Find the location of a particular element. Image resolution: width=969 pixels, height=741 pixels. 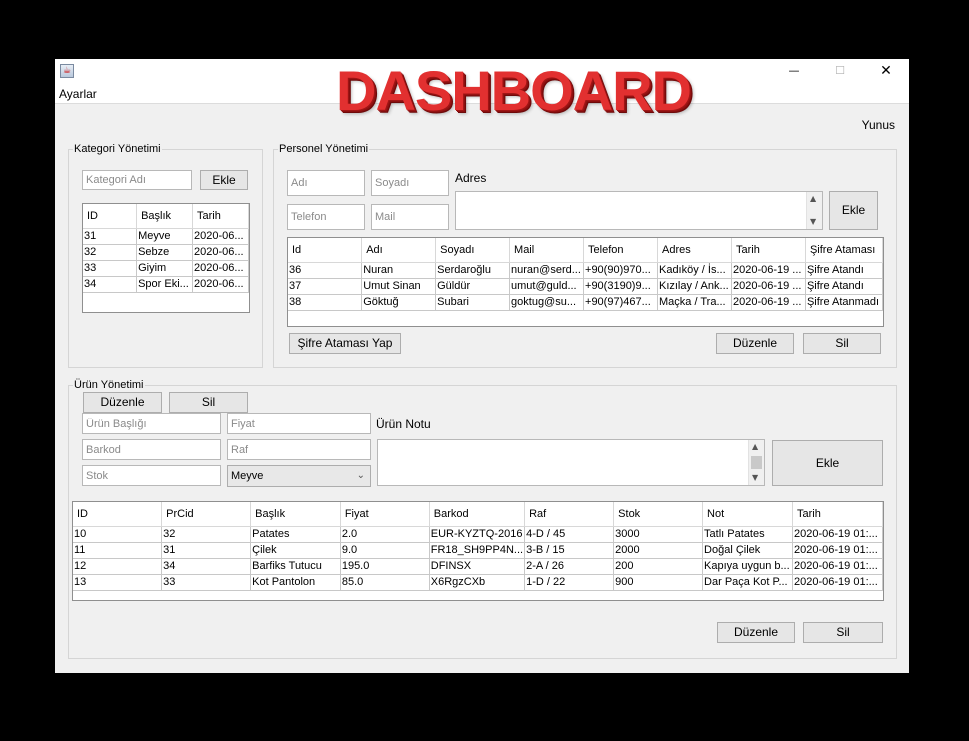

urun-table-cell: 31 is located at coordinates (206, 550).